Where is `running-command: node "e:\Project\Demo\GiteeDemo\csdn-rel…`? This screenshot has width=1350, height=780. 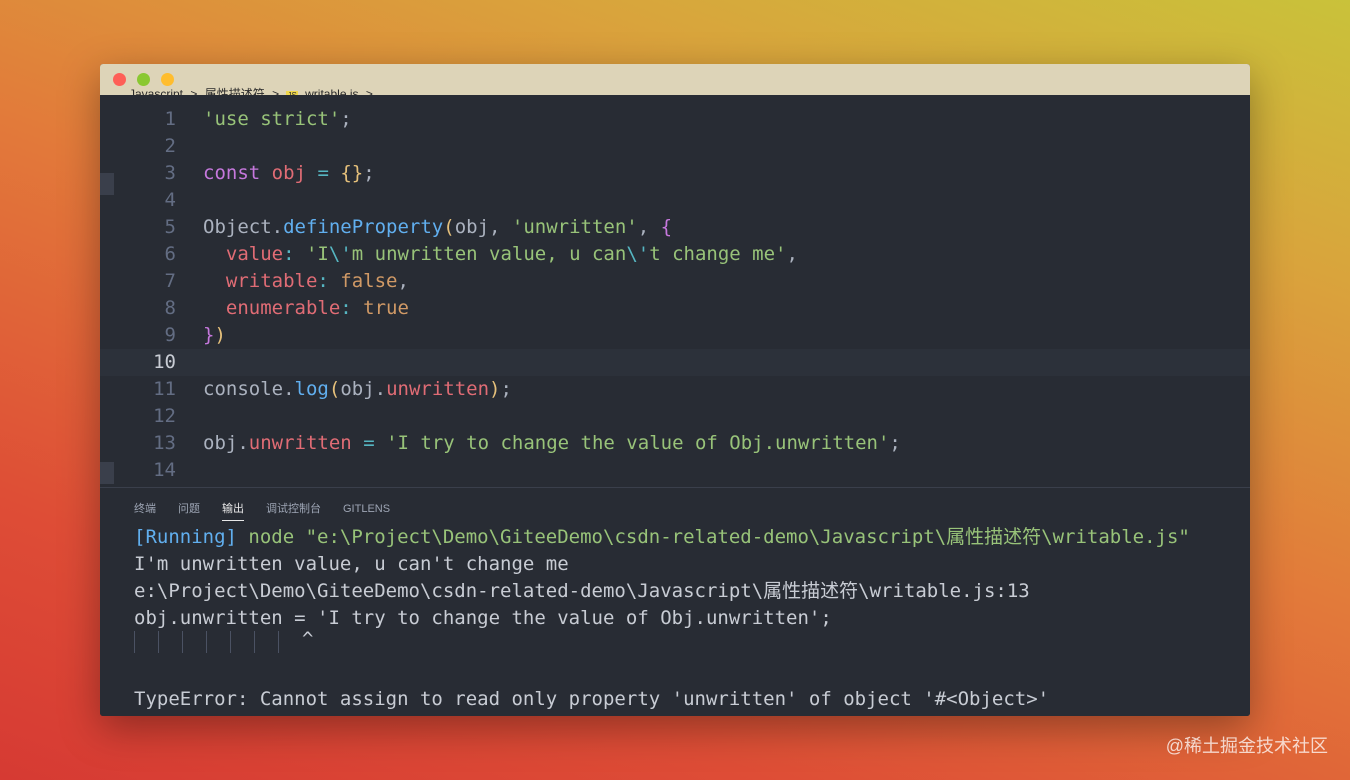 running-command: node "e:\Project\Demo\GiteeDemo\csdn-rel… is located at coordinates (713, 537).